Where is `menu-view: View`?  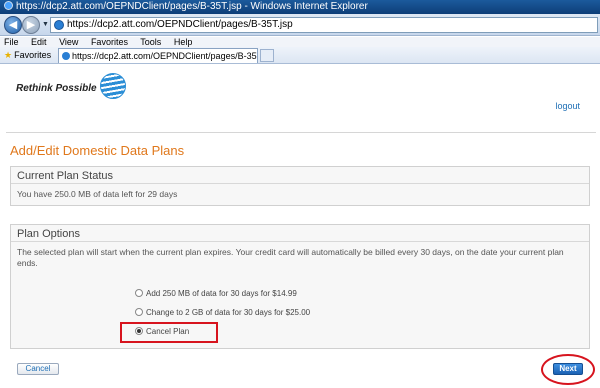
menu-view: View is located at coordinates (68, 42).